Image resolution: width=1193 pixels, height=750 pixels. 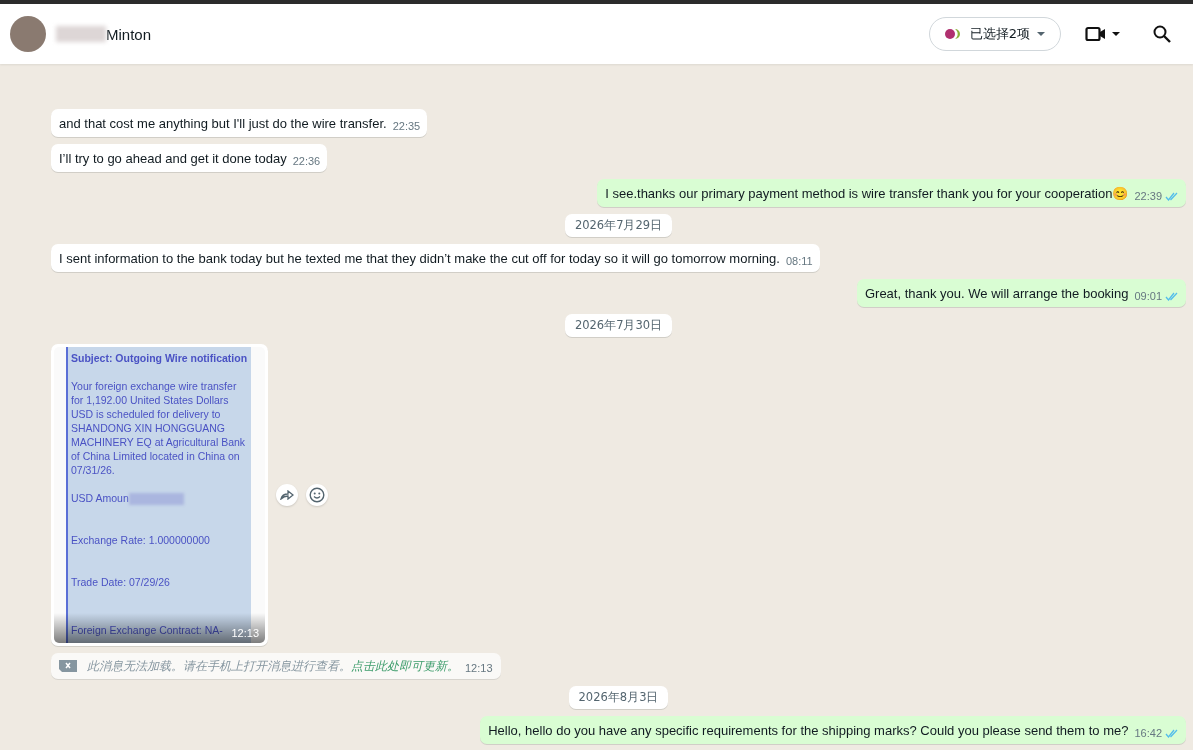 What do you see at coordinates (28, 34) in the screenshot?
I see `contact-avatar` at bounding box center [28, 34].